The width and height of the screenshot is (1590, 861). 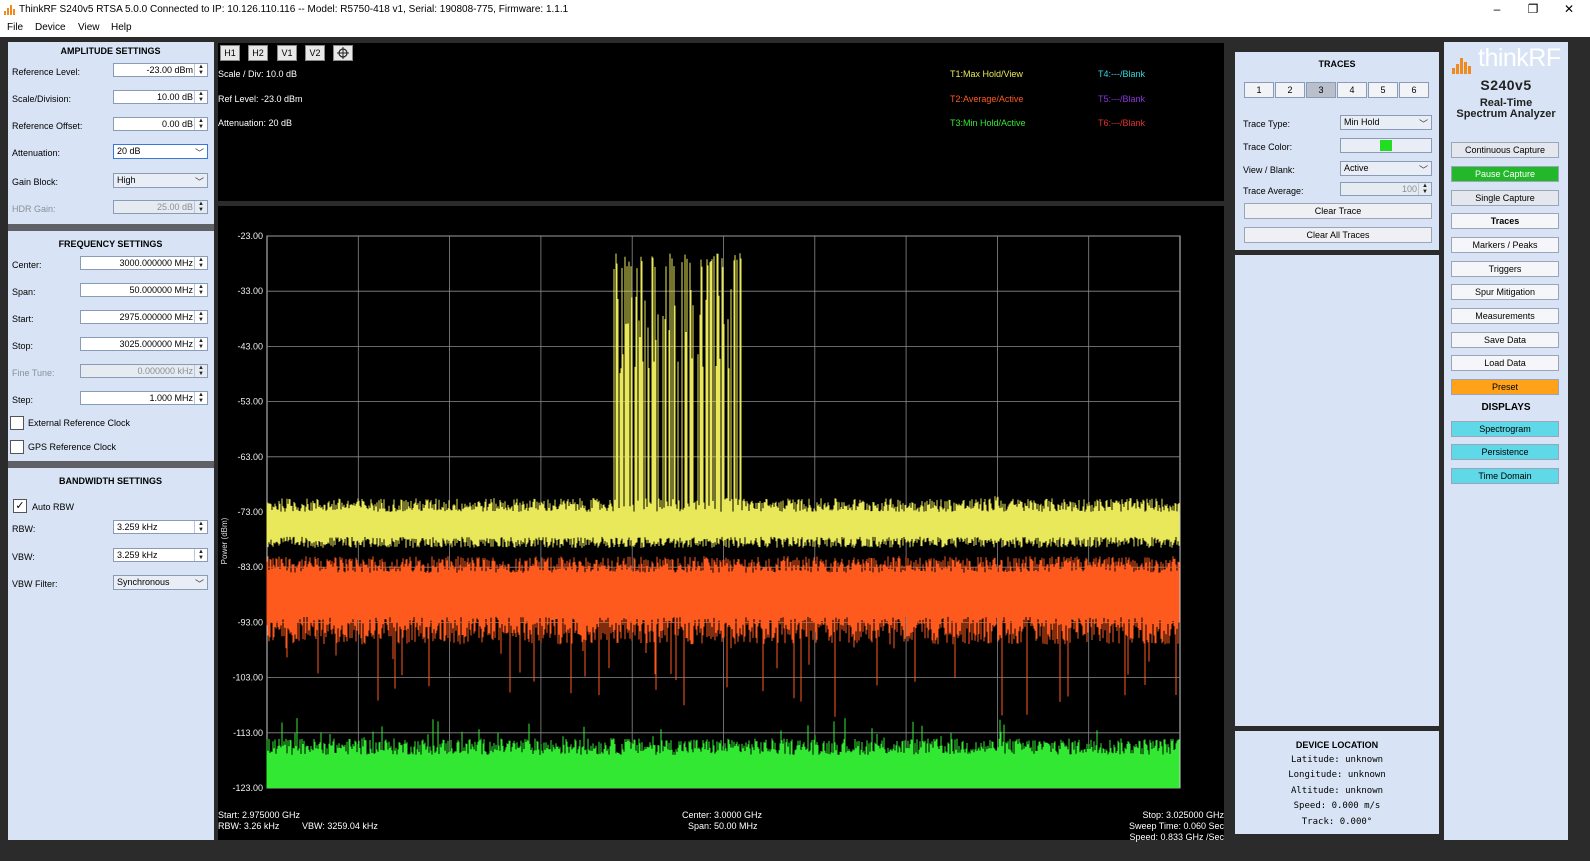 What do you see at coordinates (1337, 775) in the screenshot?
I see `longitude-readout: Longitude: unknown` at bounding box center [1337, 775].